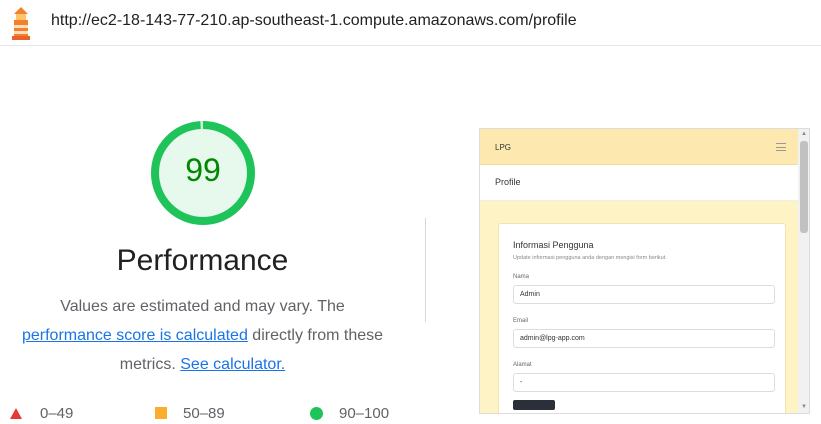 This screenshot has width=821, height=424. What do you see at coordinates (202, 260) in the screenshot?
I see `category-title: Performance` at bounding box center [202, 260].